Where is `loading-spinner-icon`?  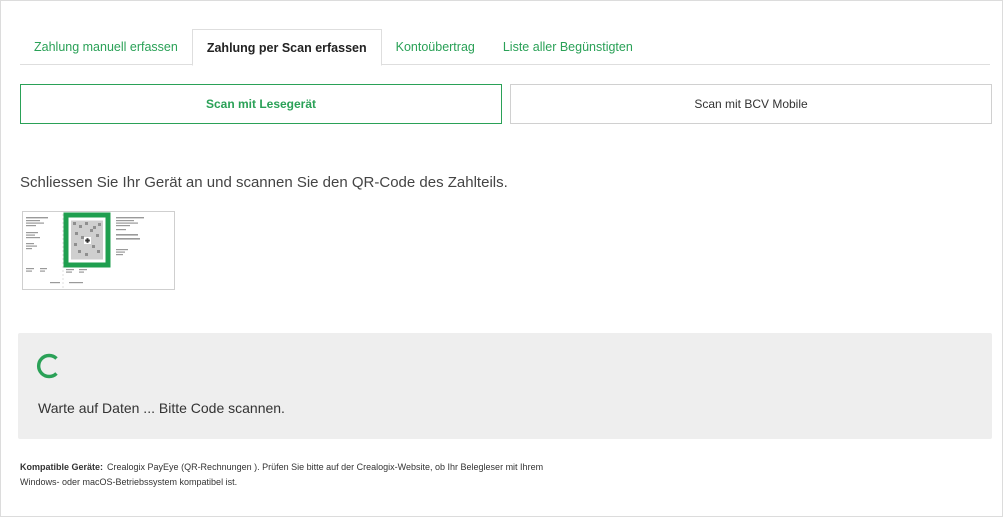
loading-spinner-icon is located at coordinates (47, 366).